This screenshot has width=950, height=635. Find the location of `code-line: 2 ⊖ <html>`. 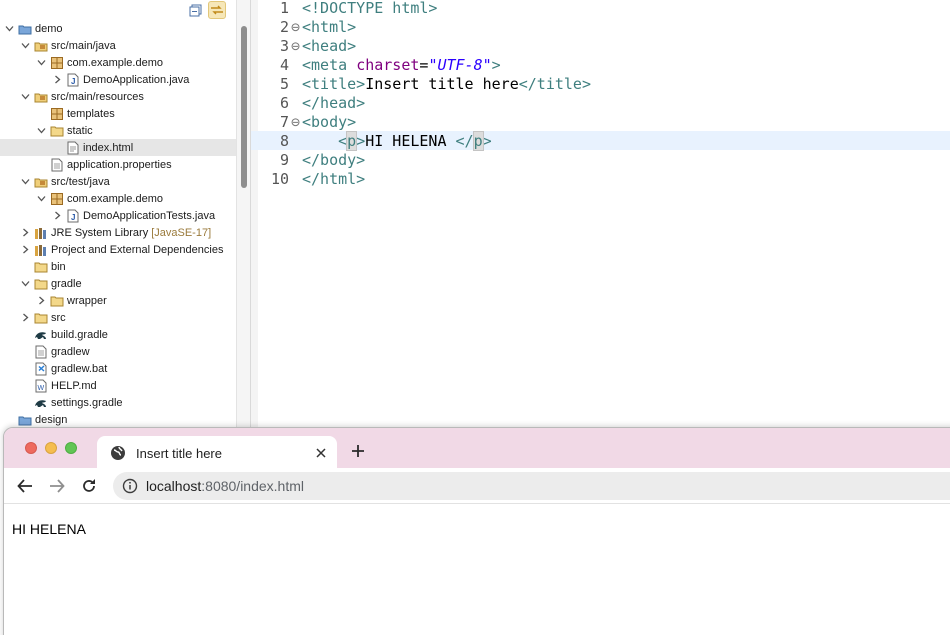

code-line: 2 ⊖ <html> is located at coordinates (600, 26).